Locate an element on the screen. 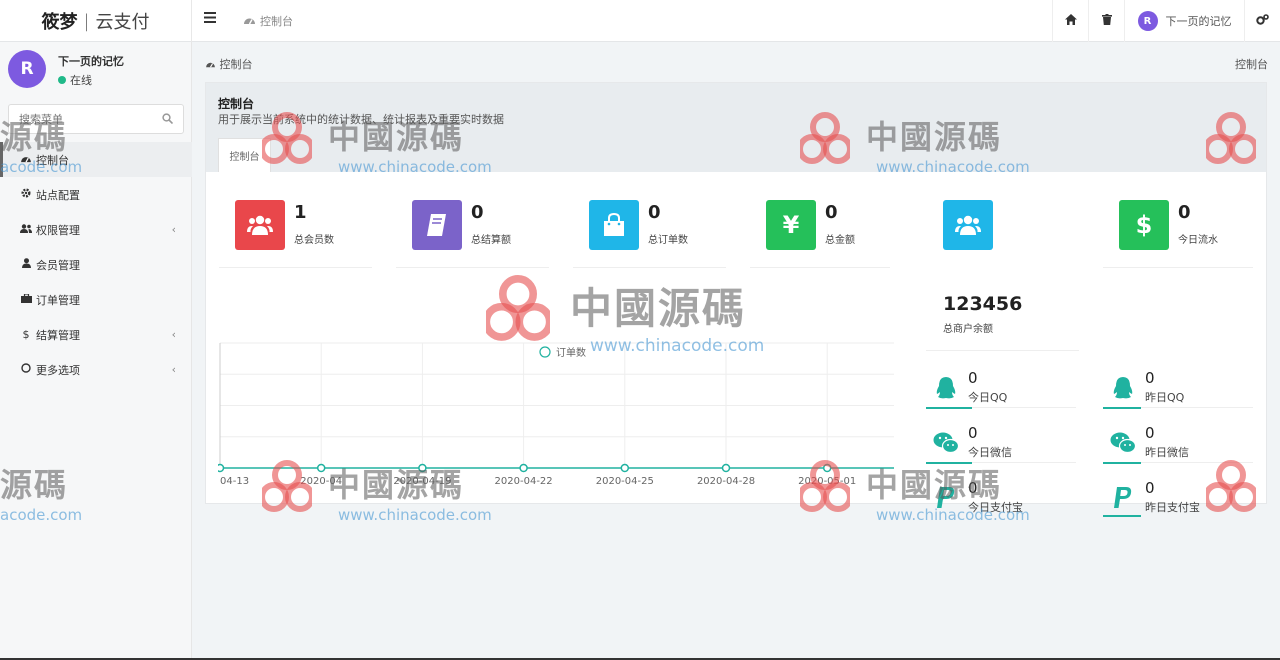  sidebar-item-members: 会员管理 is located at coordinates (96, 264).